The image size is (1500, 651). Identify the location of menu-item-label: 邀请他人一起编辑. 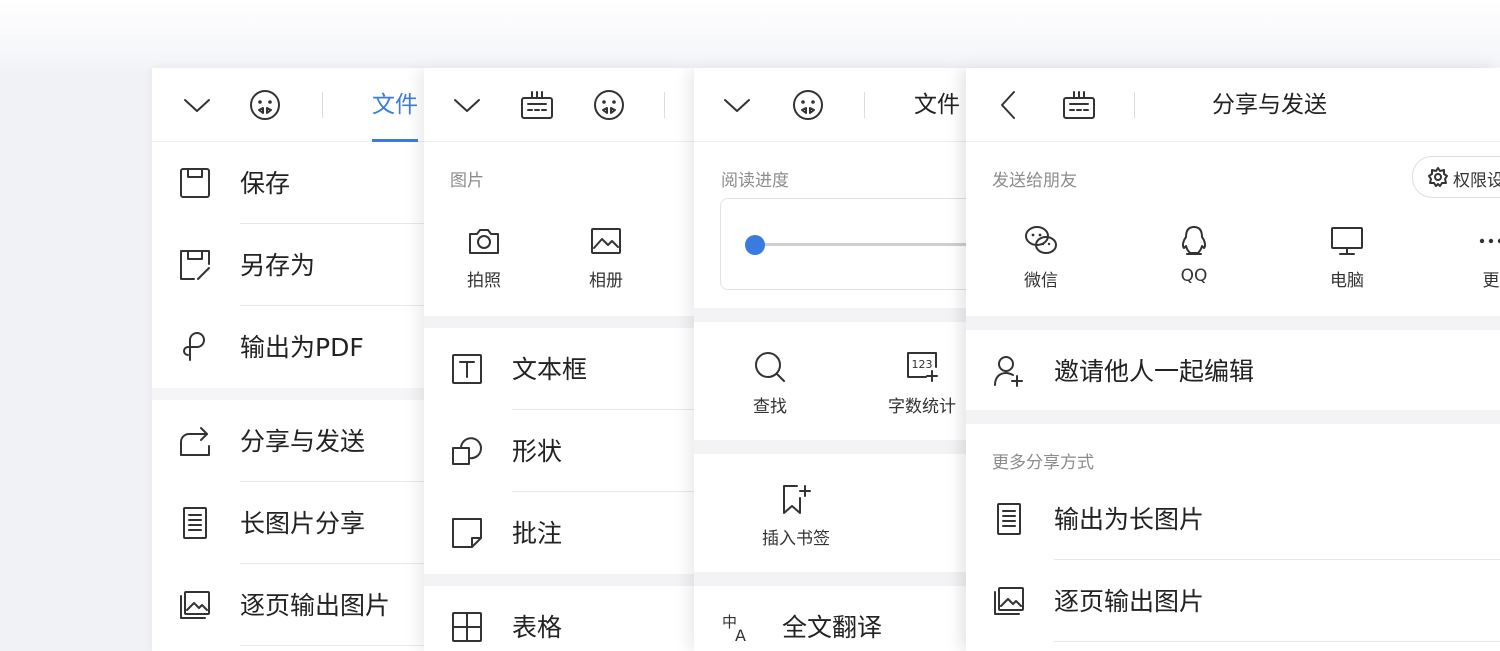
(1154, 371).